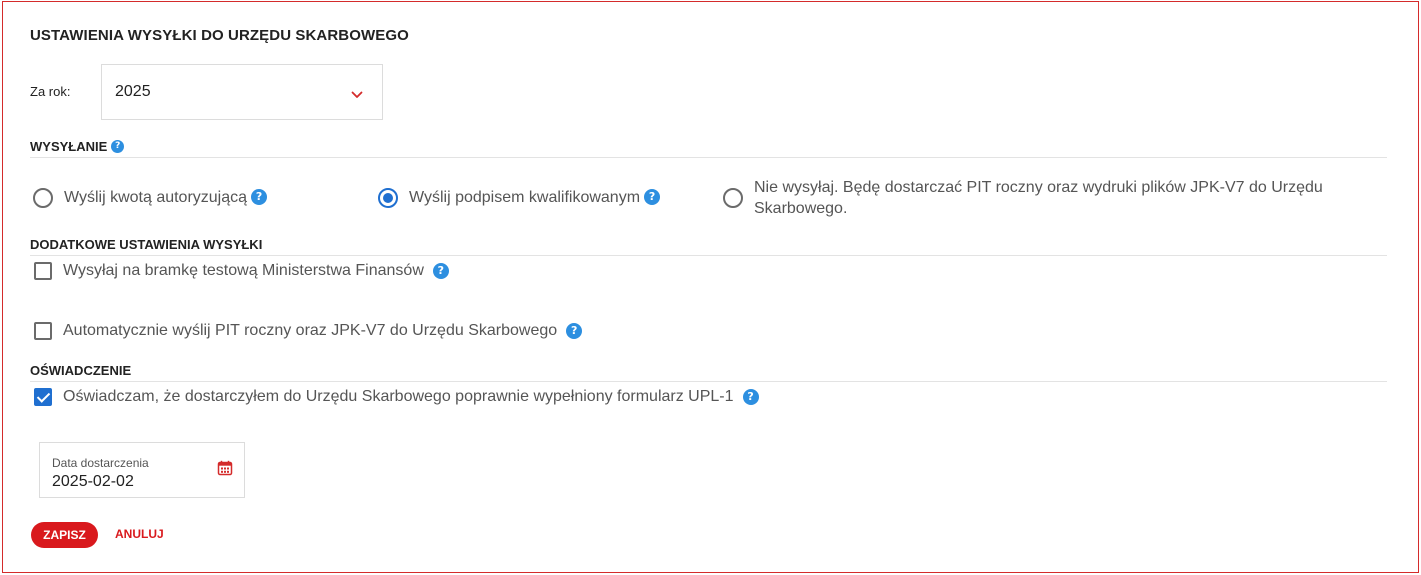 This screenshot has height=575, width=1421. I want to click on section-additional-header: DODATKOWE USTAWIENIA WYSYŁKI, so click(708, 246).